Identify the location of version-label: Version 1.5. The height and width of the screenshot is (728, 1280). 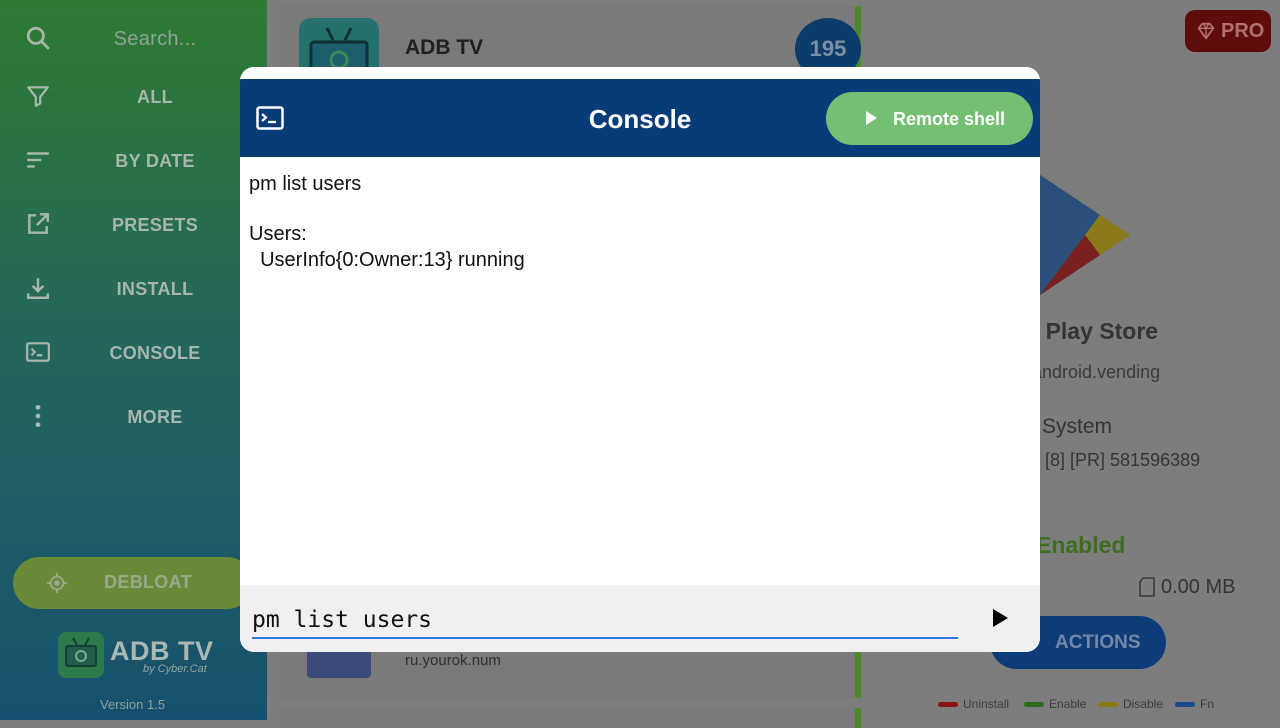
(133, 704).